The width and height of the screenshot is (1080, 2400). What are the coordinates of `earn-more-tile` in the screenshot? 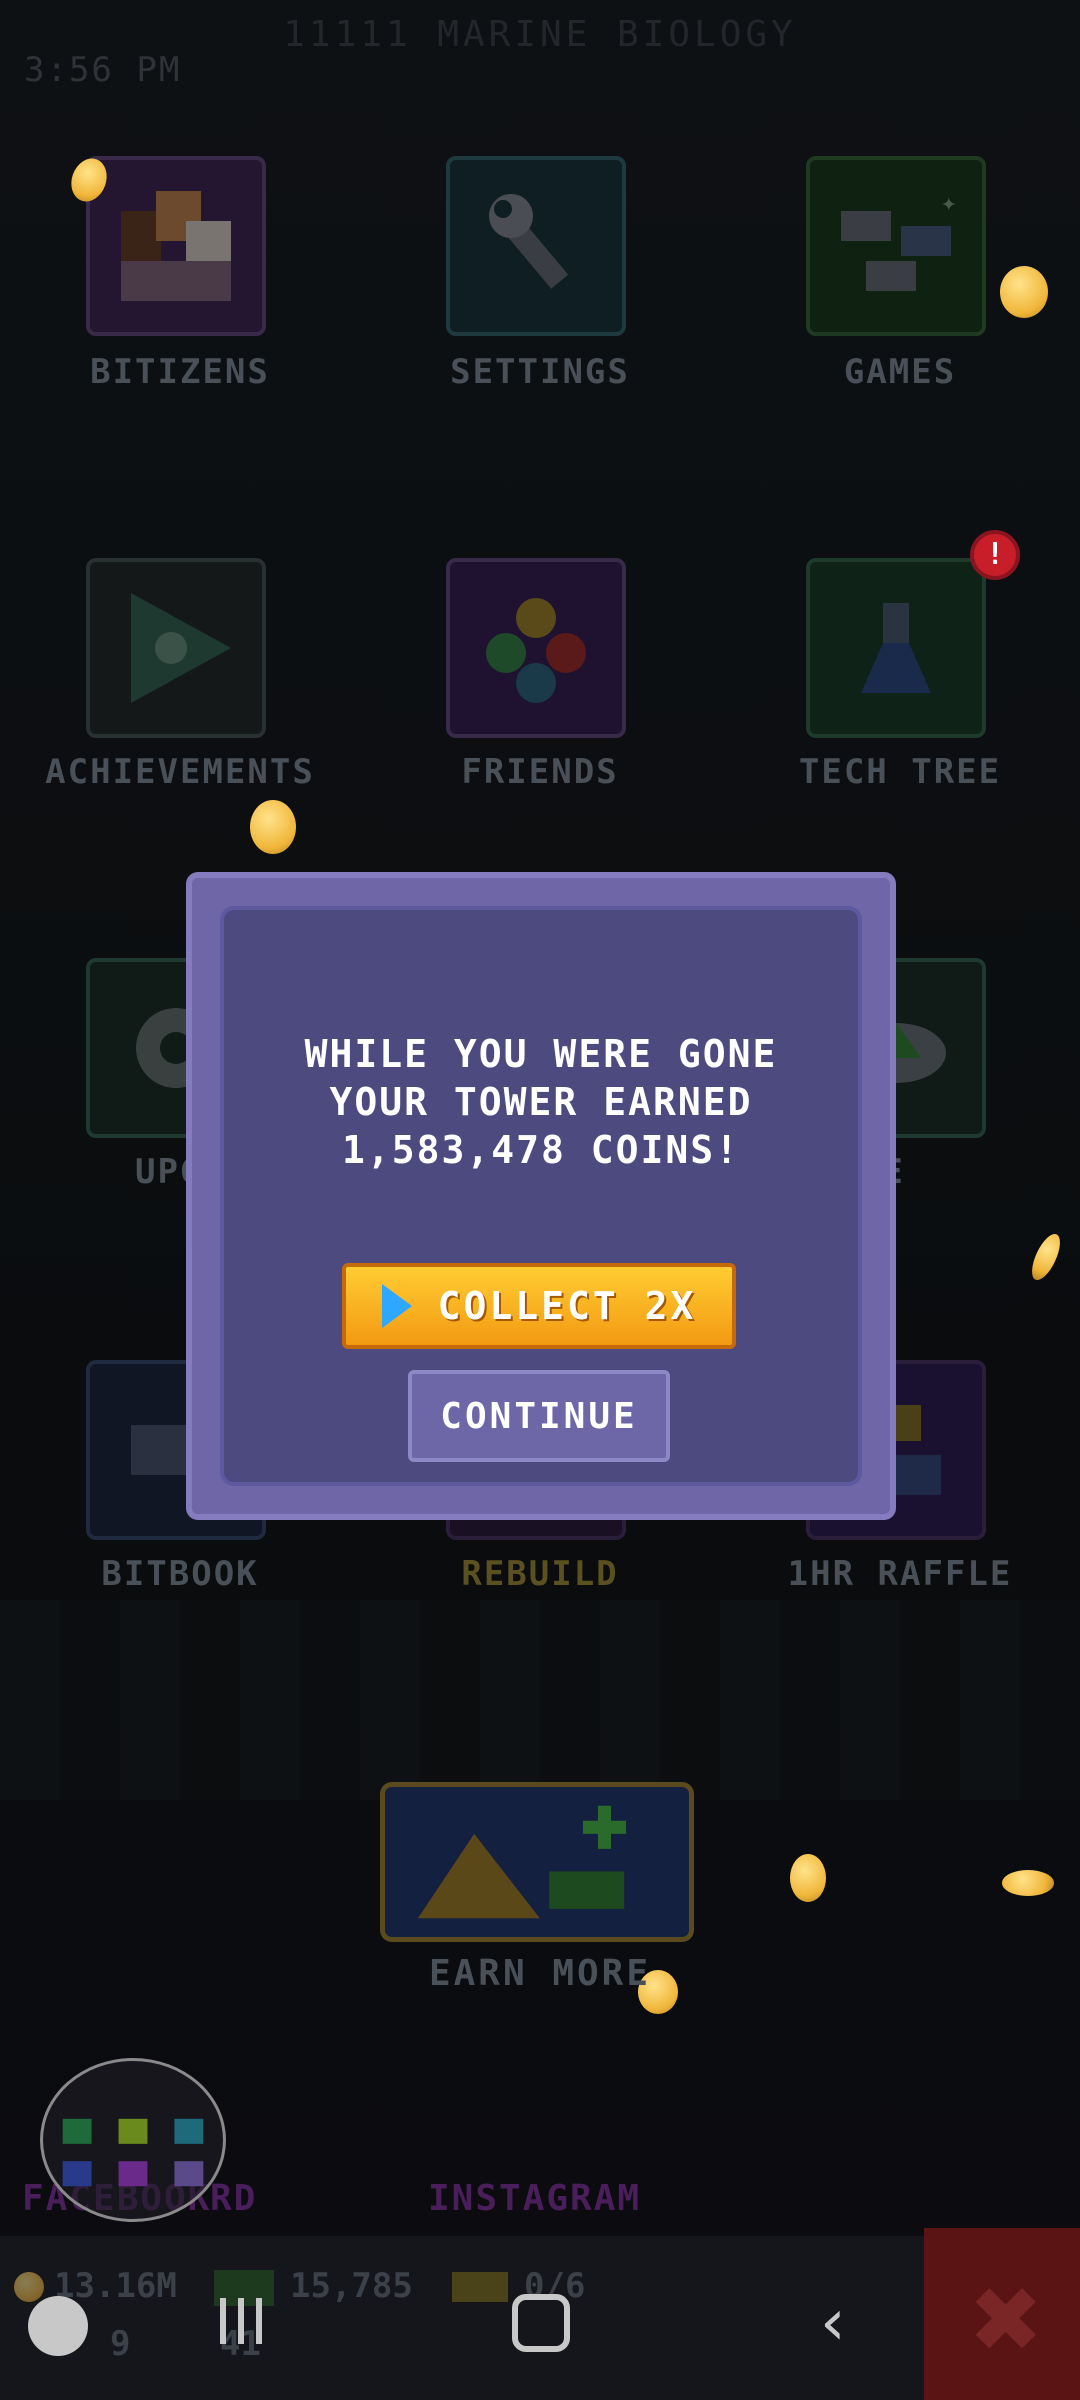 It's located at (537, 1862).